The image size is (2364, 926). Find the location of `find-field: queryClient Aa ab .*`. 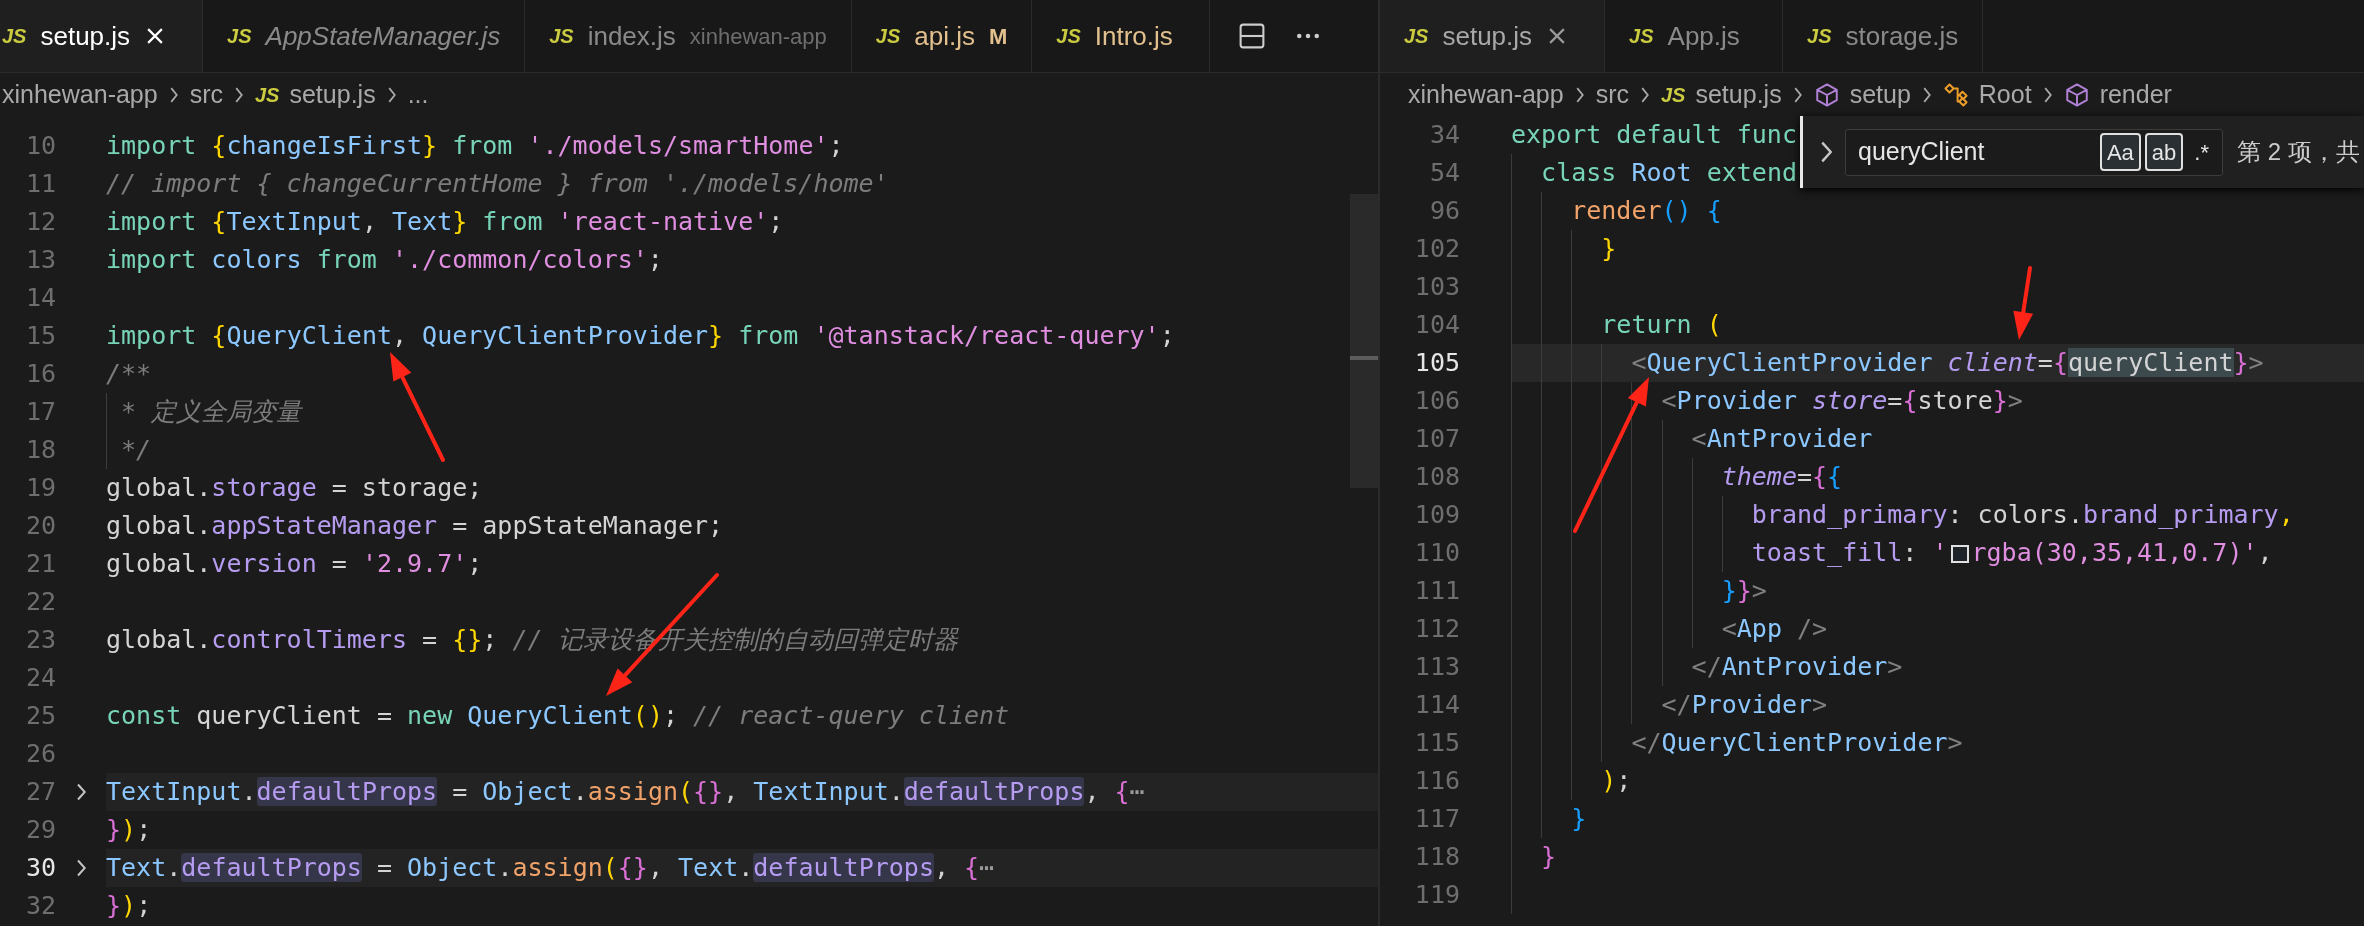

find-field: queryClient Aa ab .* is located at coordinates (2034, 152).